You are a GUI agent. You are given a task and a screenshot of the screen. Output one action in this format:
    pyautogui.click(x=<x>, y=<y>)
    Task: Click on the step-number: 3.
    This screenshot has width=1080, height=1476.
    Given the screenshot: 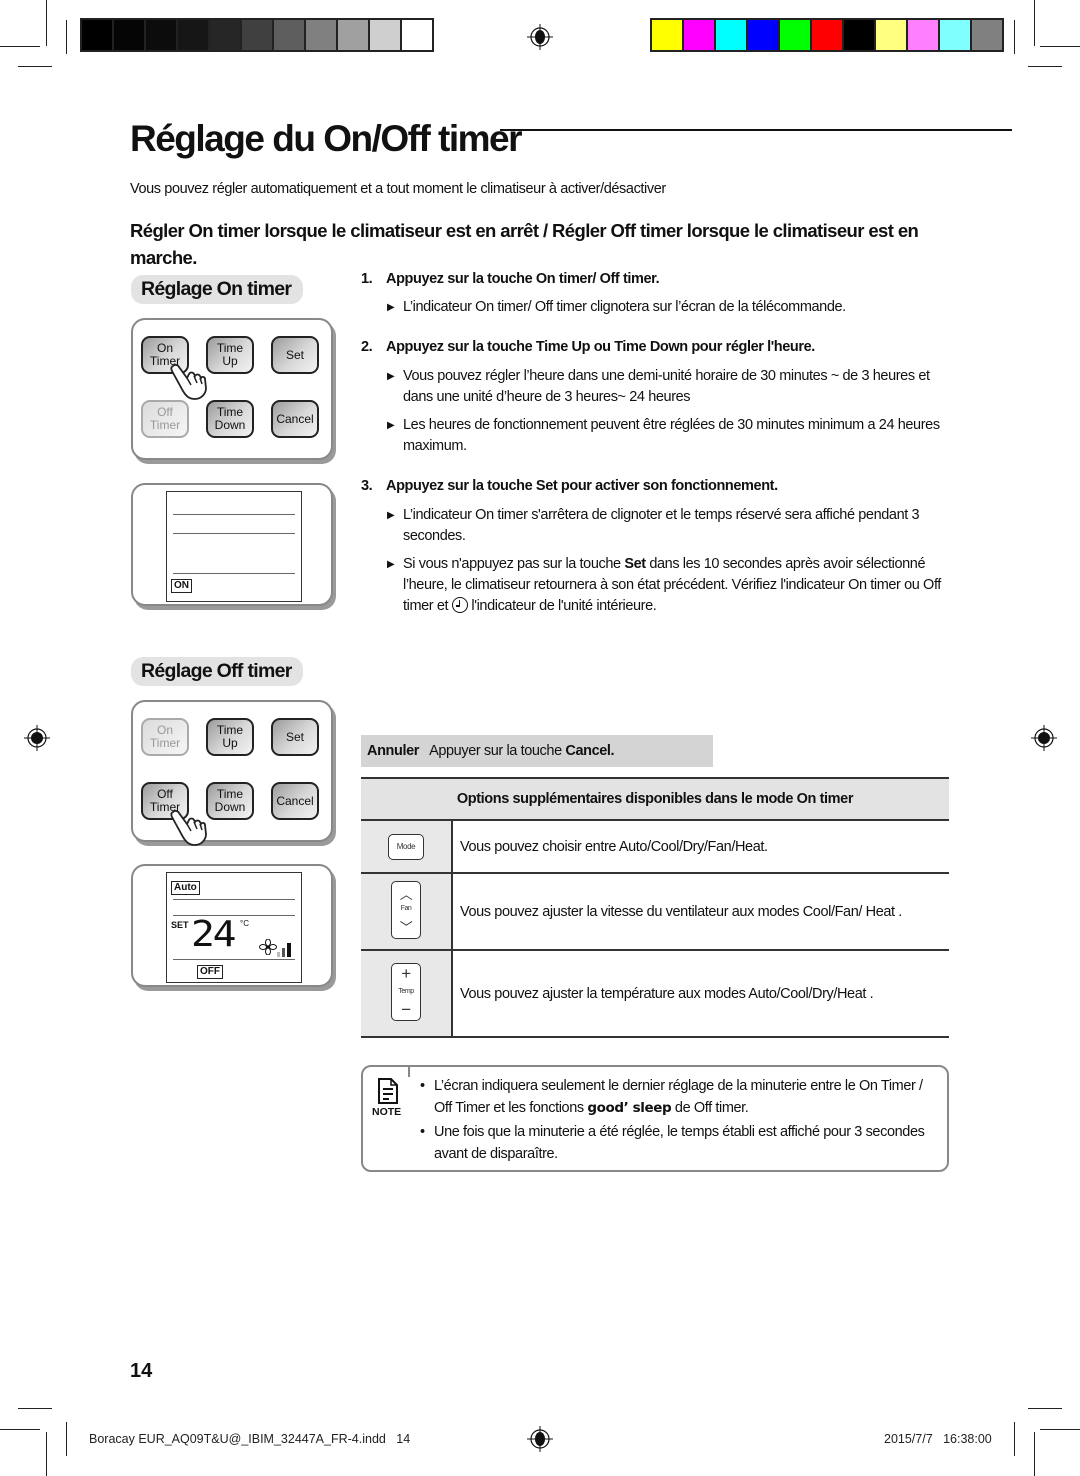 What is the action you would take?
    pyautogui.click(x=367, y=486)
    